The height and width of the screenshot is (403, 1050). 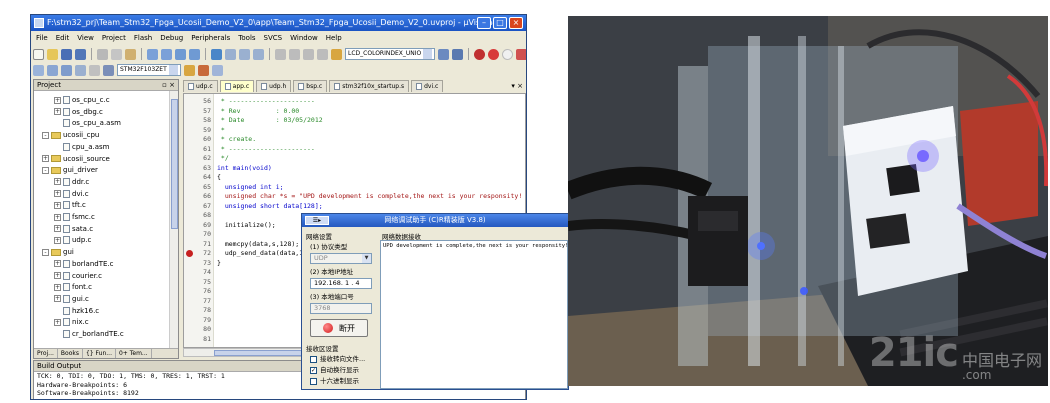 What do you see at coordinates (74, 217) in the screenshot?
I see `project-tree-item: + fsmc.c` at bounding box center [74, 217].